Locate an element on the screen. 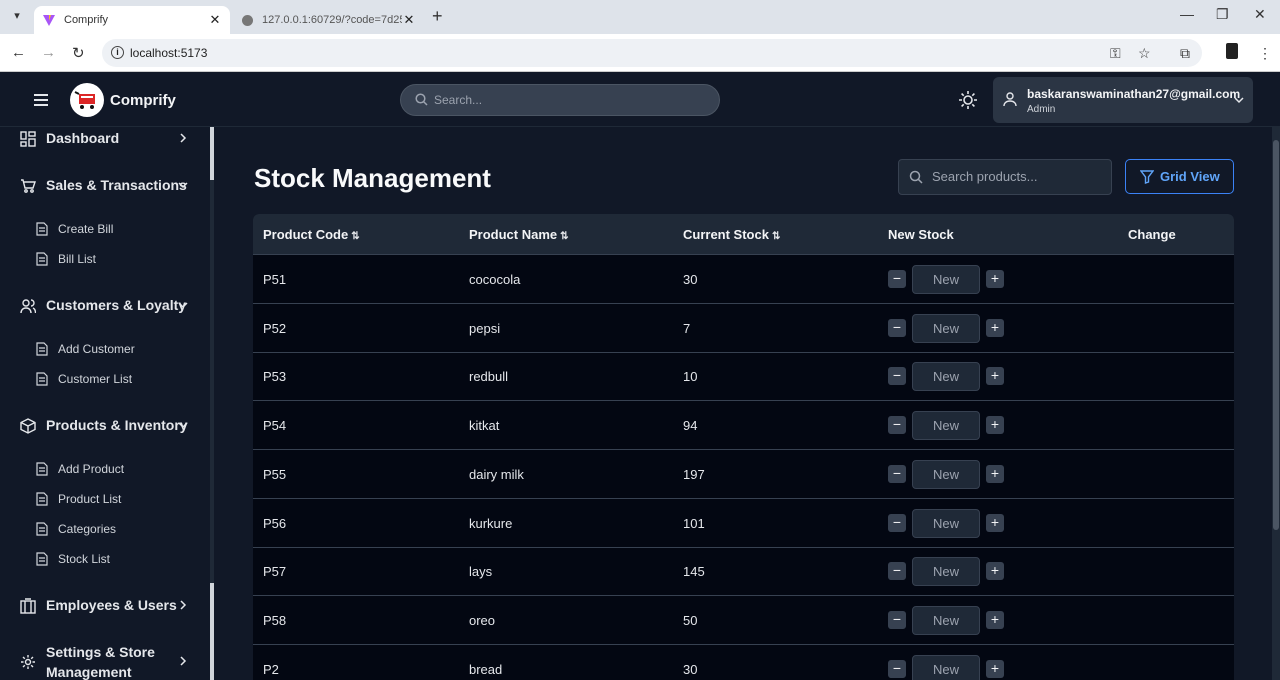 Image resolution: width=1280 pixels, height=680 pixels. sidebar-sub-label: Add Product is located at coordinates (91, 469).